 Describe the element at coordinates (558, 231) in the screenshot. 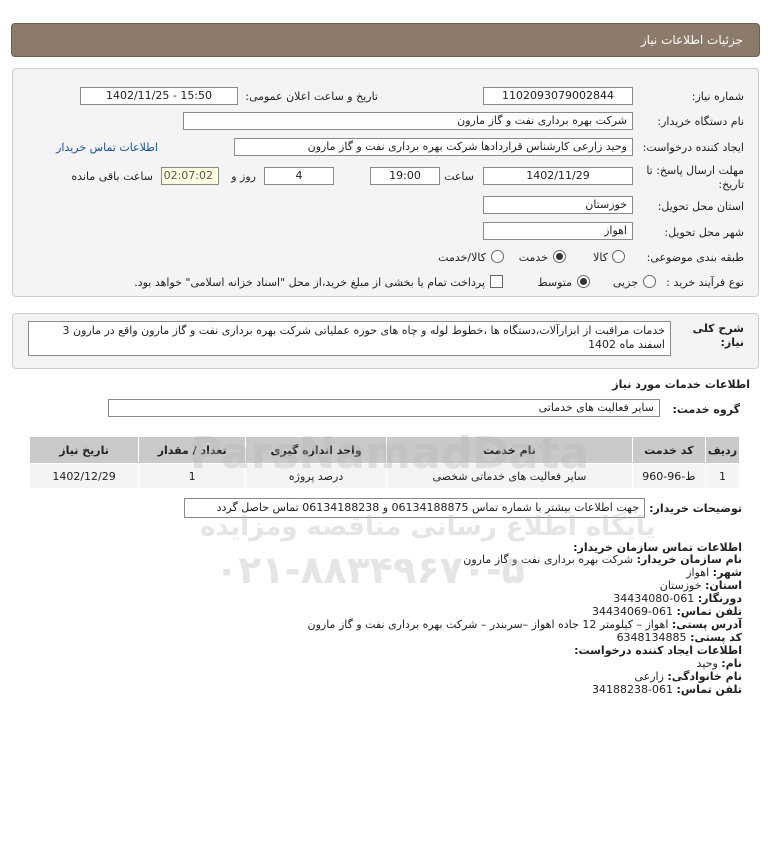

I see `city-field: اهواز` at that location.